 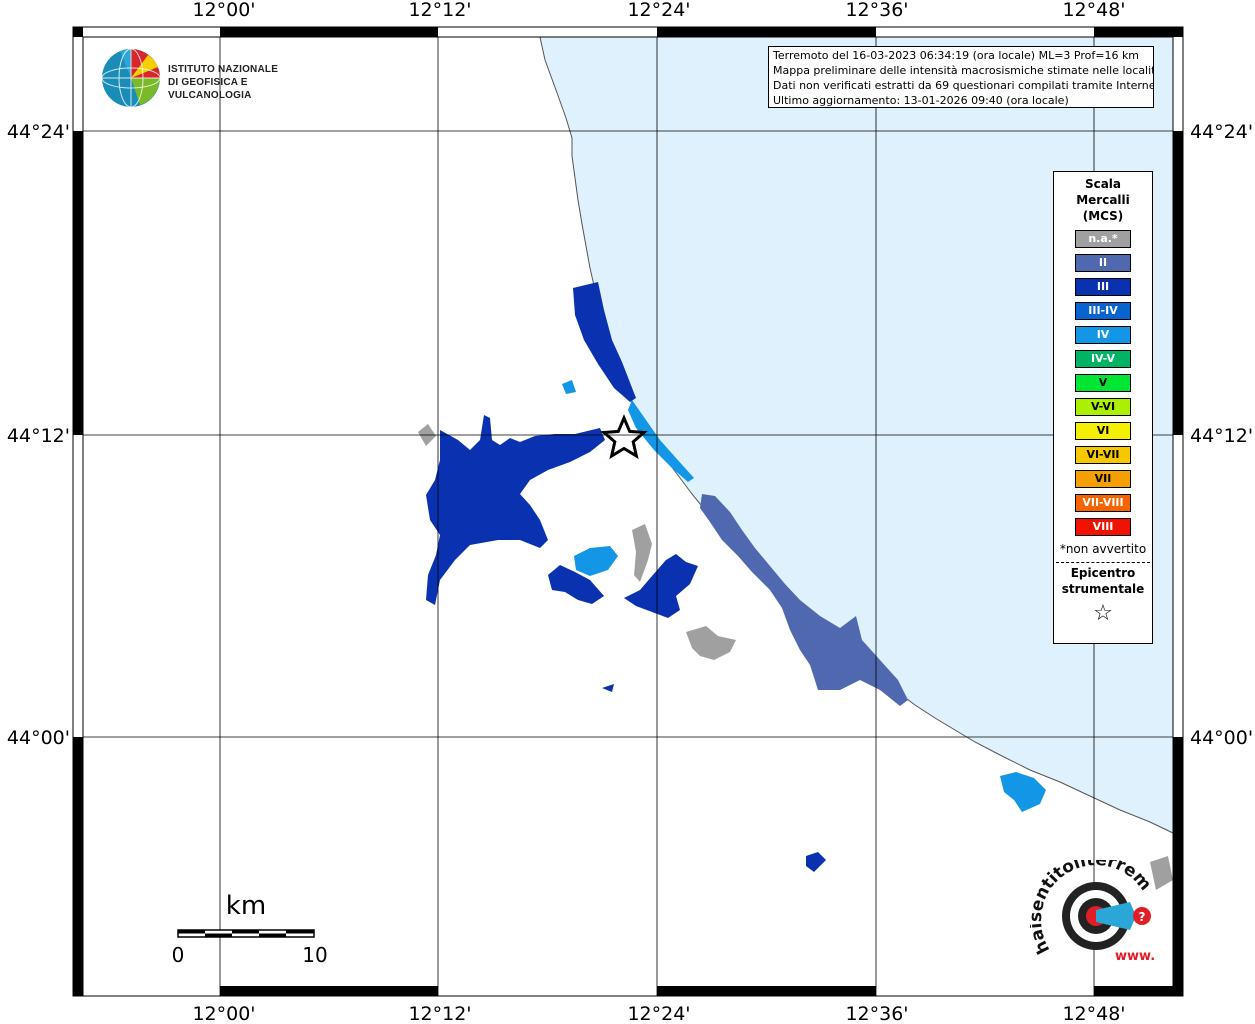 What do you see at coordinates (596, 561) in the screenshot?
I see `area-iv-gambettola` at bounding box center [596, 561].